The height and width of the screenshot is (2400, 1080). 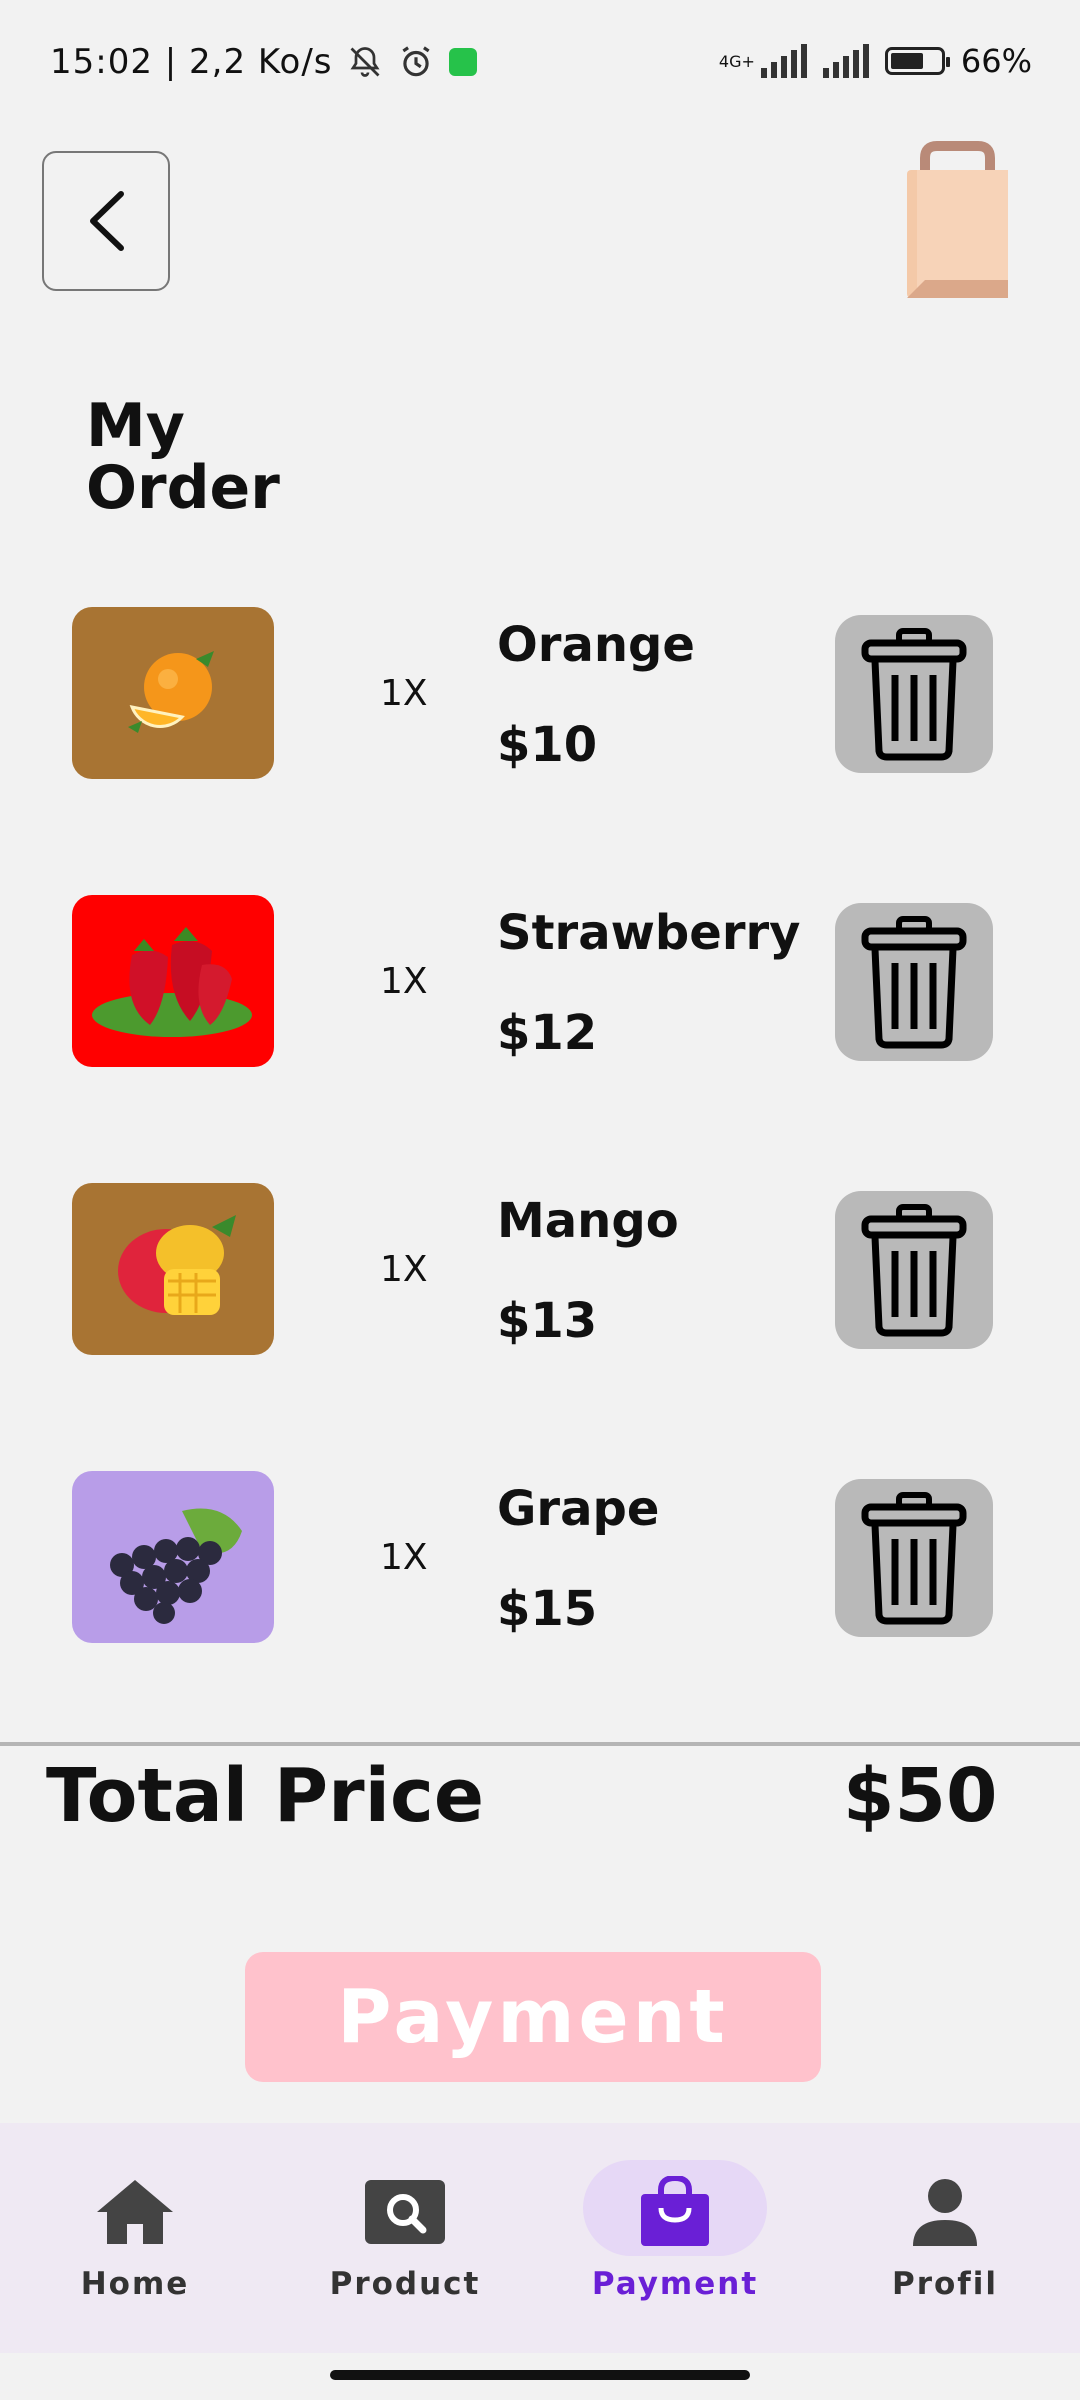 I want to click on item-name: Grape, so click(x=578, y=1509).